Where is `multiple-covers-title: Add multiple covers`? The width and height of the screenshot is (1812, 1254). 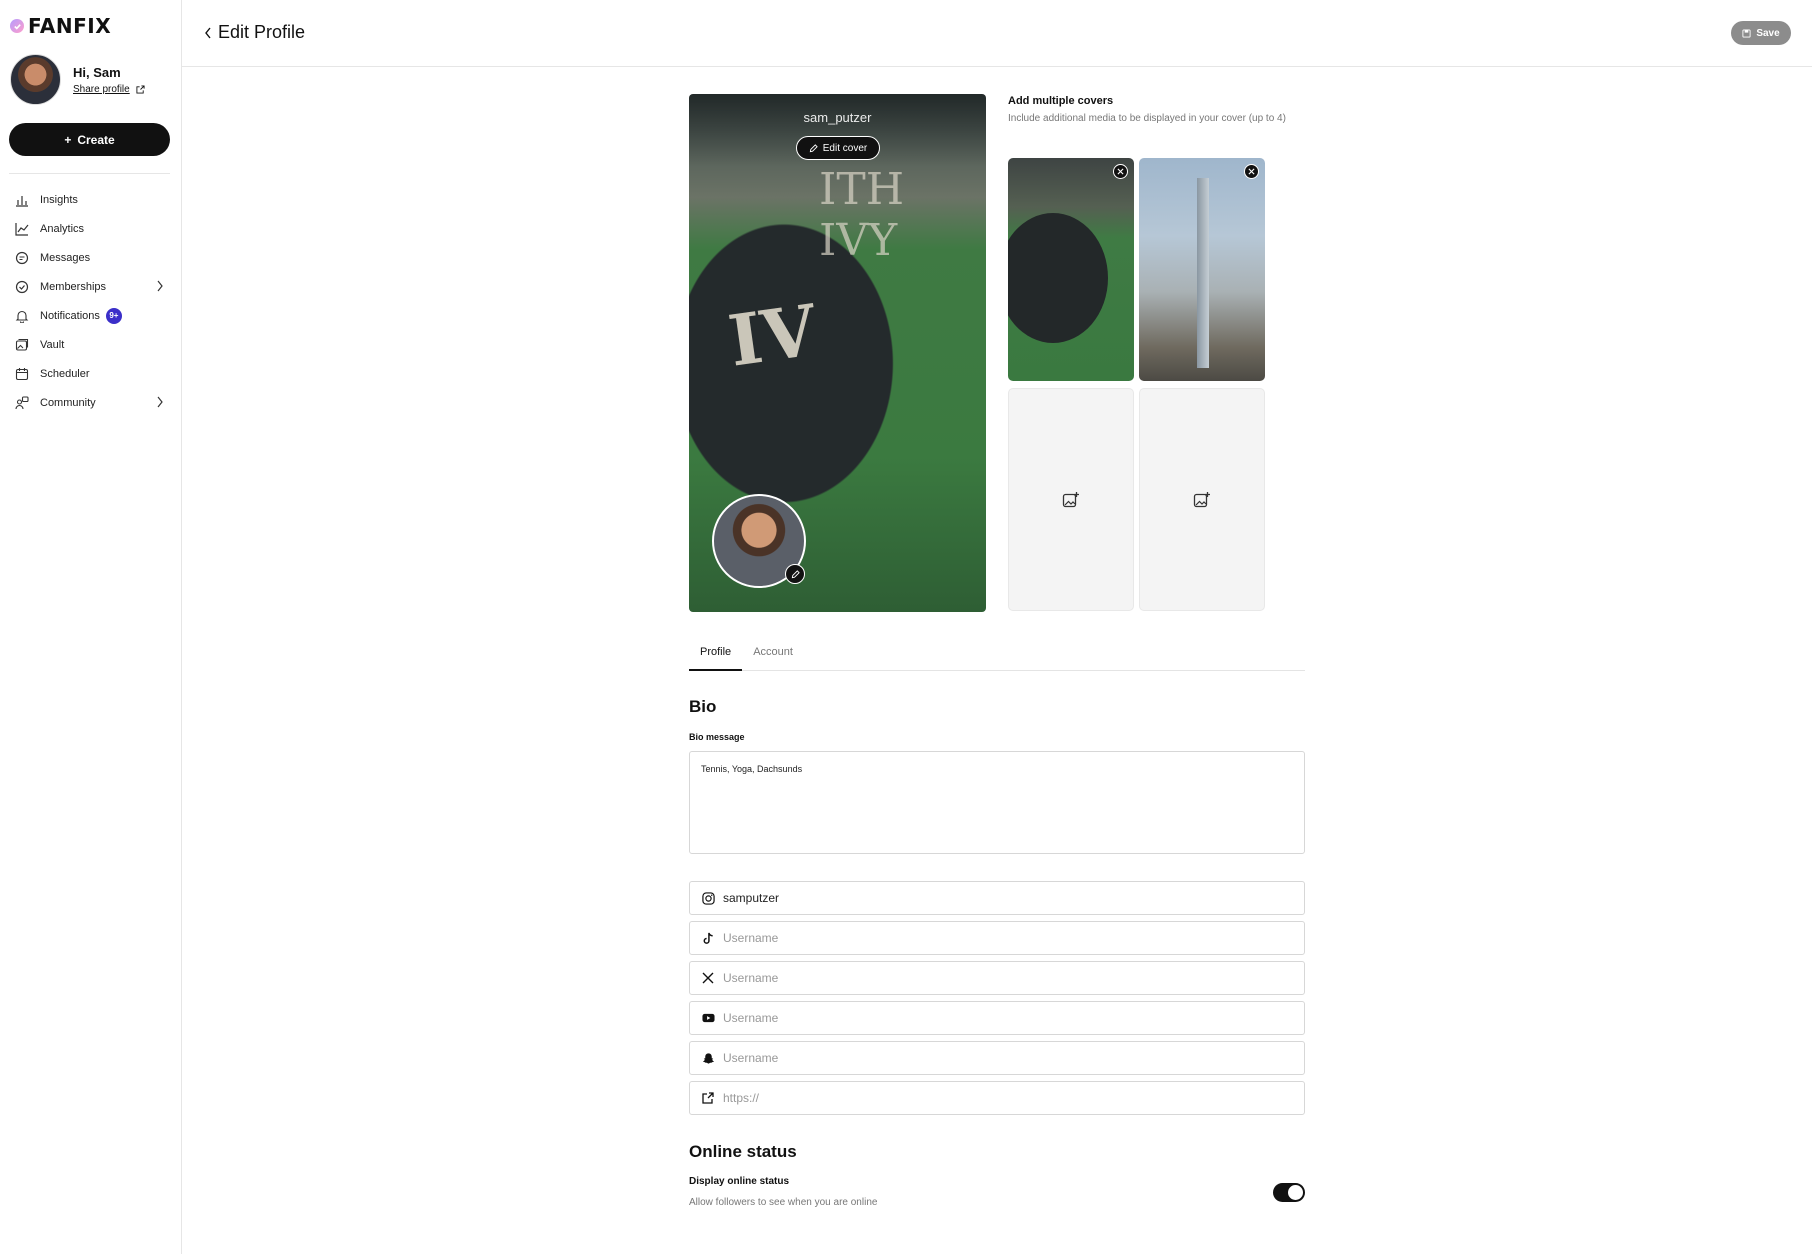
multiple-covers-title: Add multiple covers is located at coordinates (1061, 101).